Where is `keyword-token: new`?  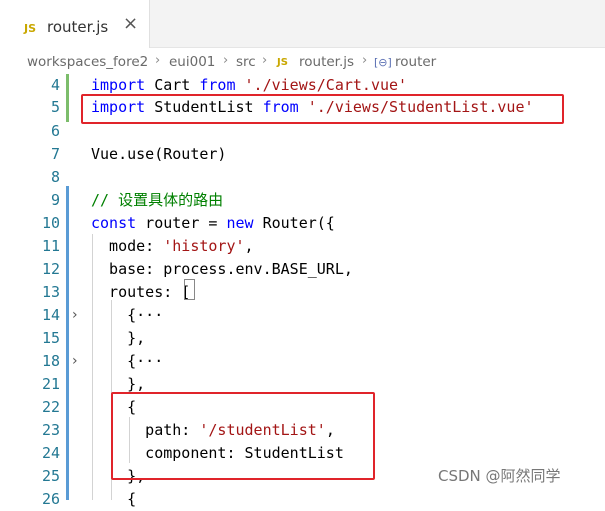 keyword-token: new is located at coordinates (240, 223).